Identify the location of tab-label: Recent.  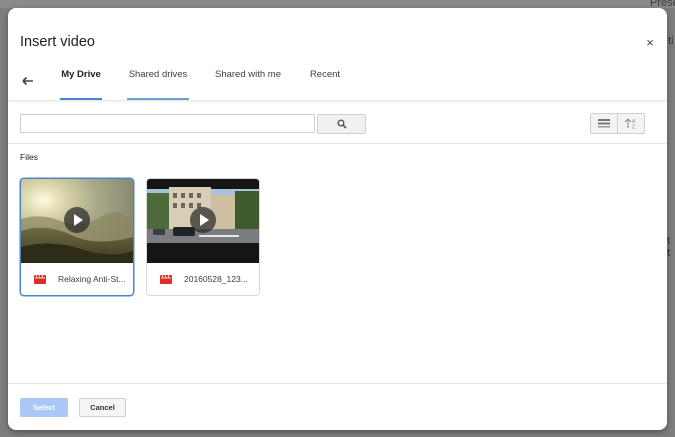
(325, 74).